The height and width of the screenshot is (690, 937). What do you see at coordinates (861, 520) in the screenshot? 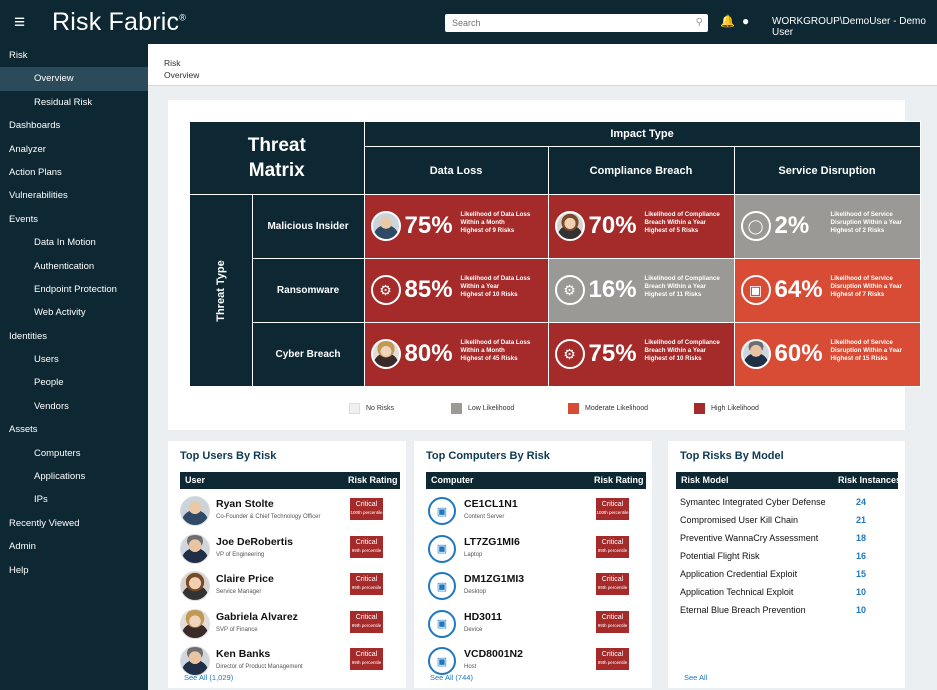
I see `risk-instance-count: 21` at bounding box center [861, 520].